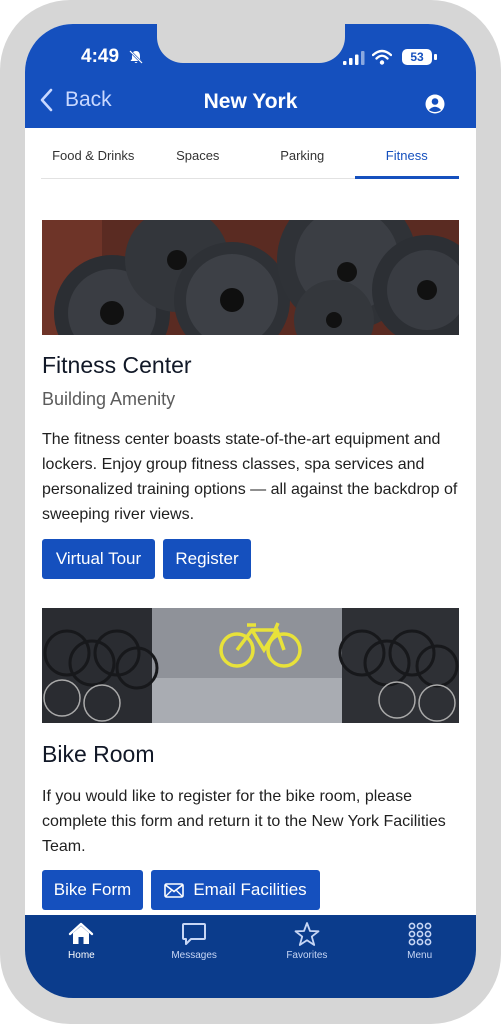 Image resolution: width=501 pixels, height=1024 pixels. I want to click on page-title: New York, so click(250, 101).